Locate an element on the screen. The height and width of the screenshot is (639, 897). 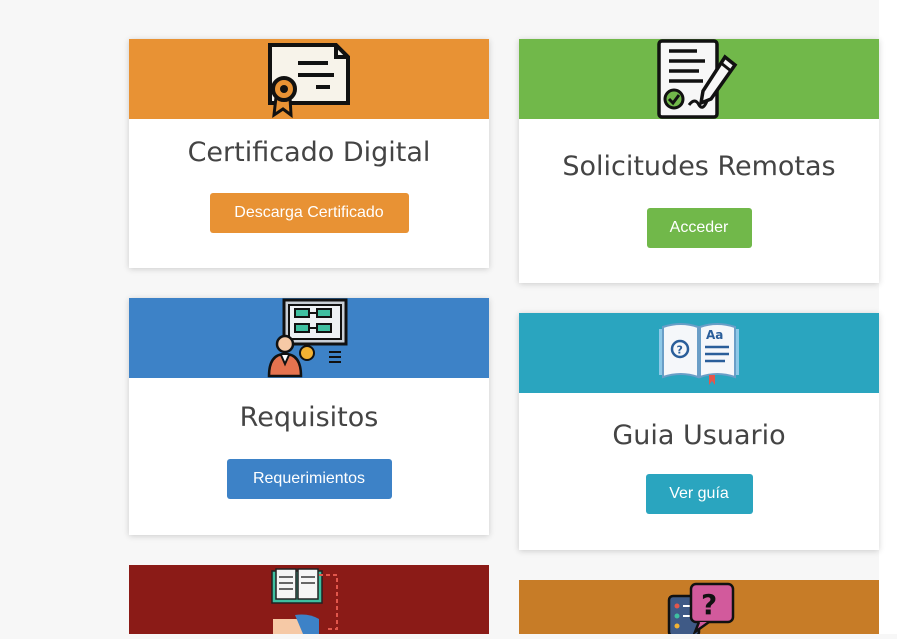
svg-text: Aa is located at coordinates (714, 335).